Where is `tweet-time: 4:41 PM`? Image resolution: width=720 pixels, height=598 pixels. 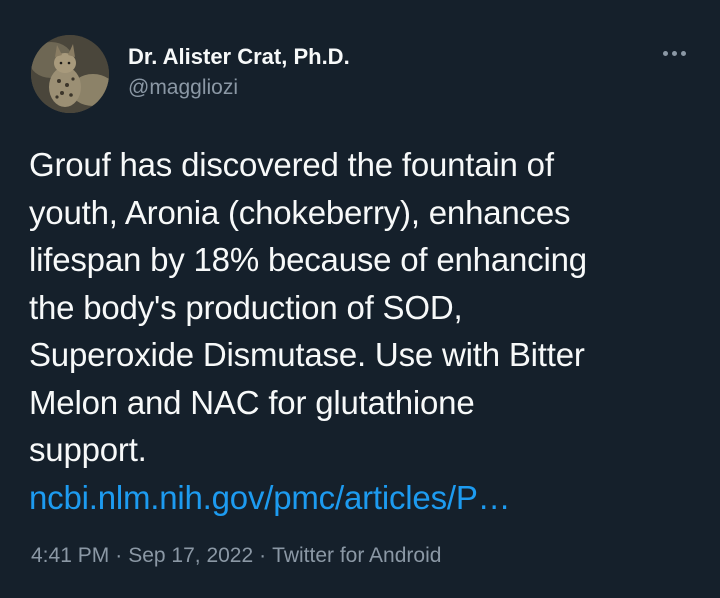 tweet-time: 4:41 PM is located at coordinates (70, 555).